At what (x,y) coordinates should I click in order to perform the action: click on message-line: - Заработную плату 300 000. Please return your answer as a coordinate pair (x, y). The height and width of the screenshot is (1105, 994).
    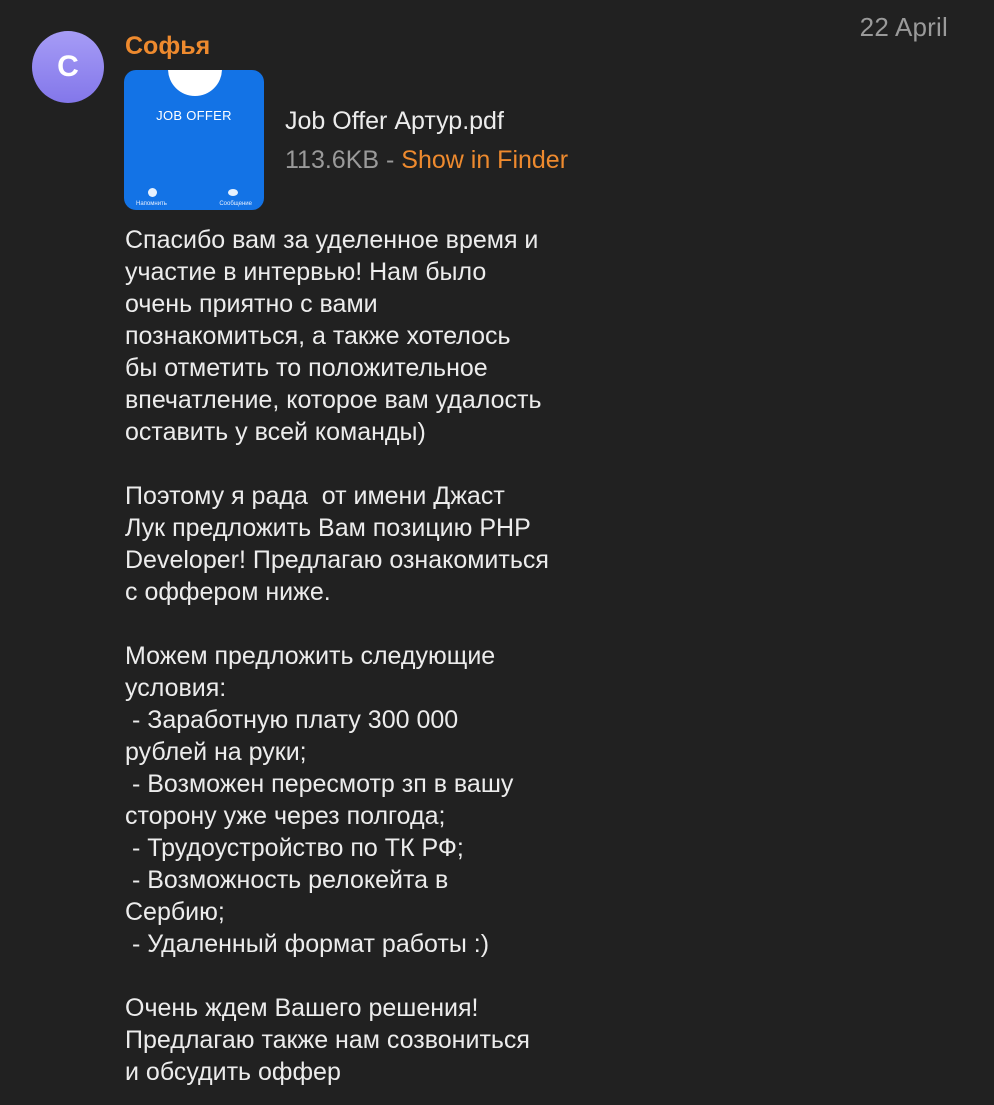
    Looking at the image, I should click on (292, 720).